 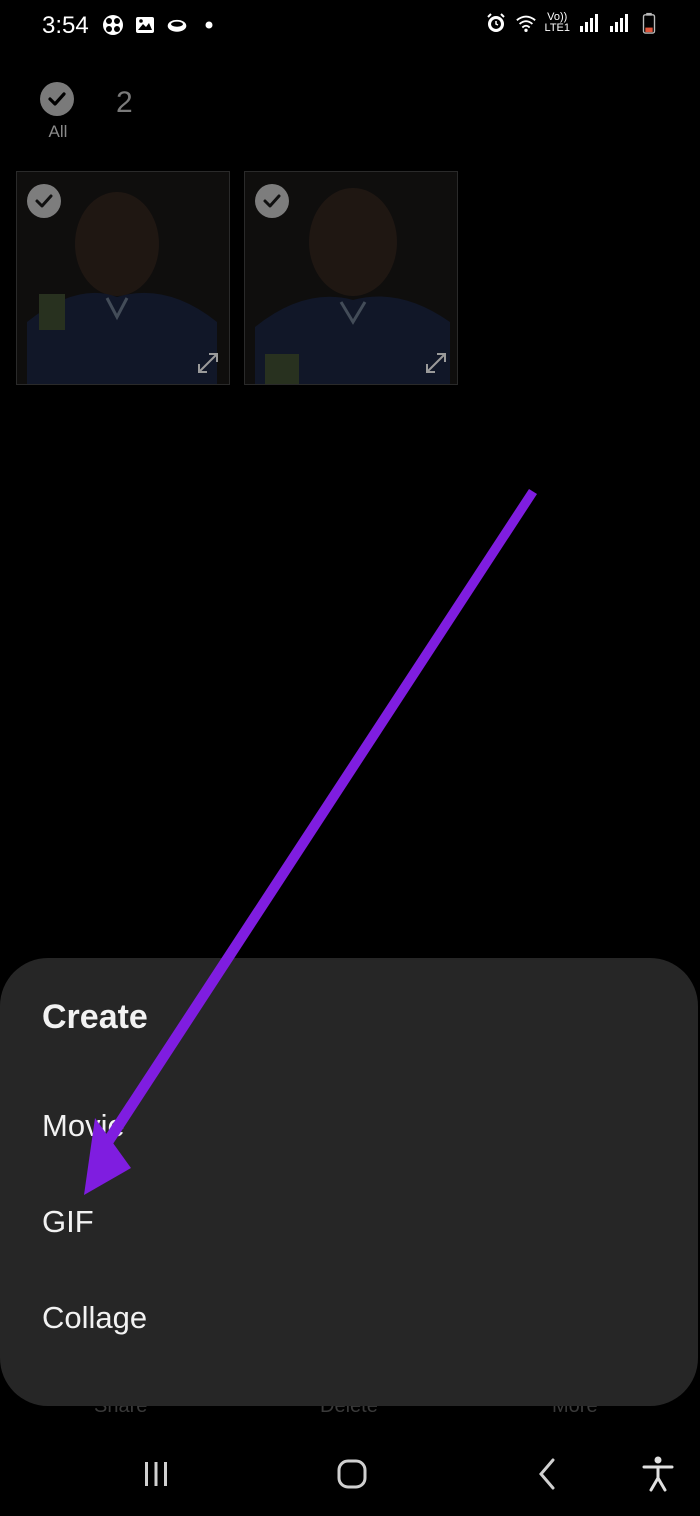 What do you see at coordinates (557, 28) in the screenshot?
I see `lte-label: LTE1` at bounding box center [557, 28].